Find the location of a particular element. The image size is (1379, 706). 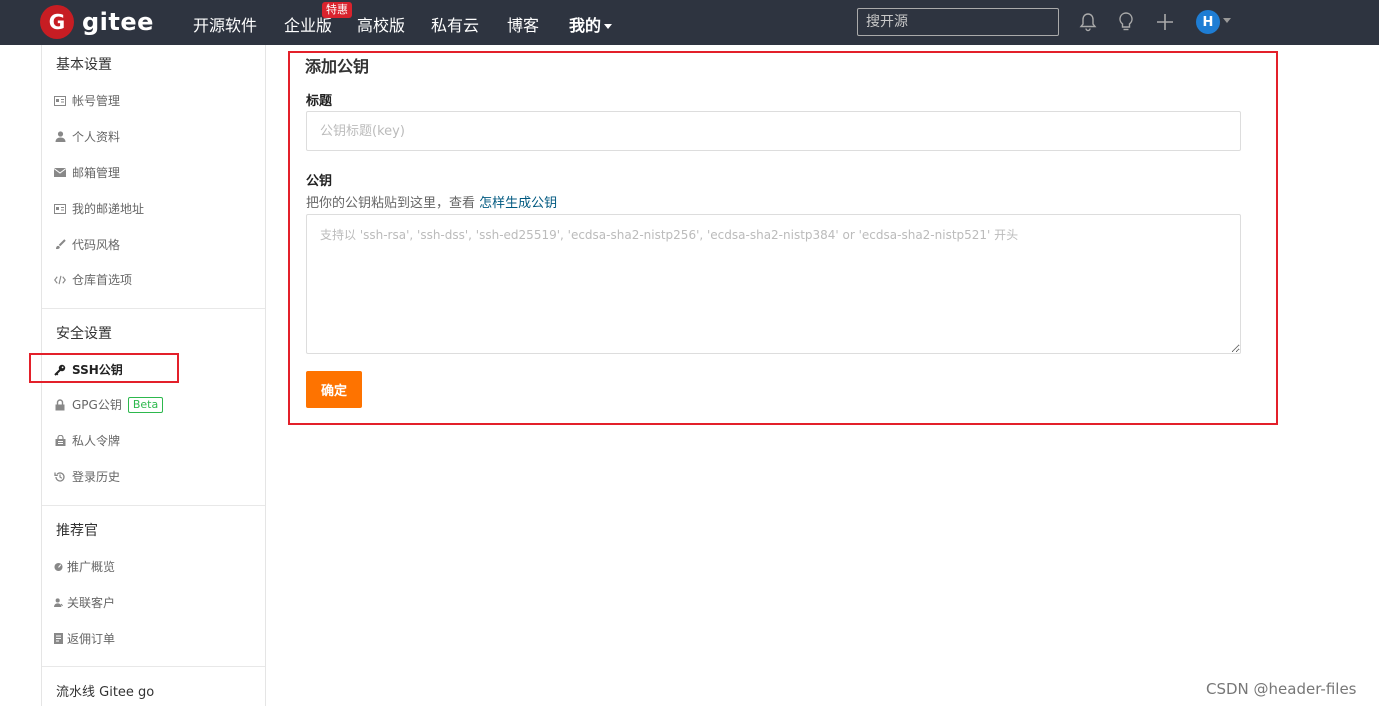

user-link-icon is located at coordinates (58, 603).